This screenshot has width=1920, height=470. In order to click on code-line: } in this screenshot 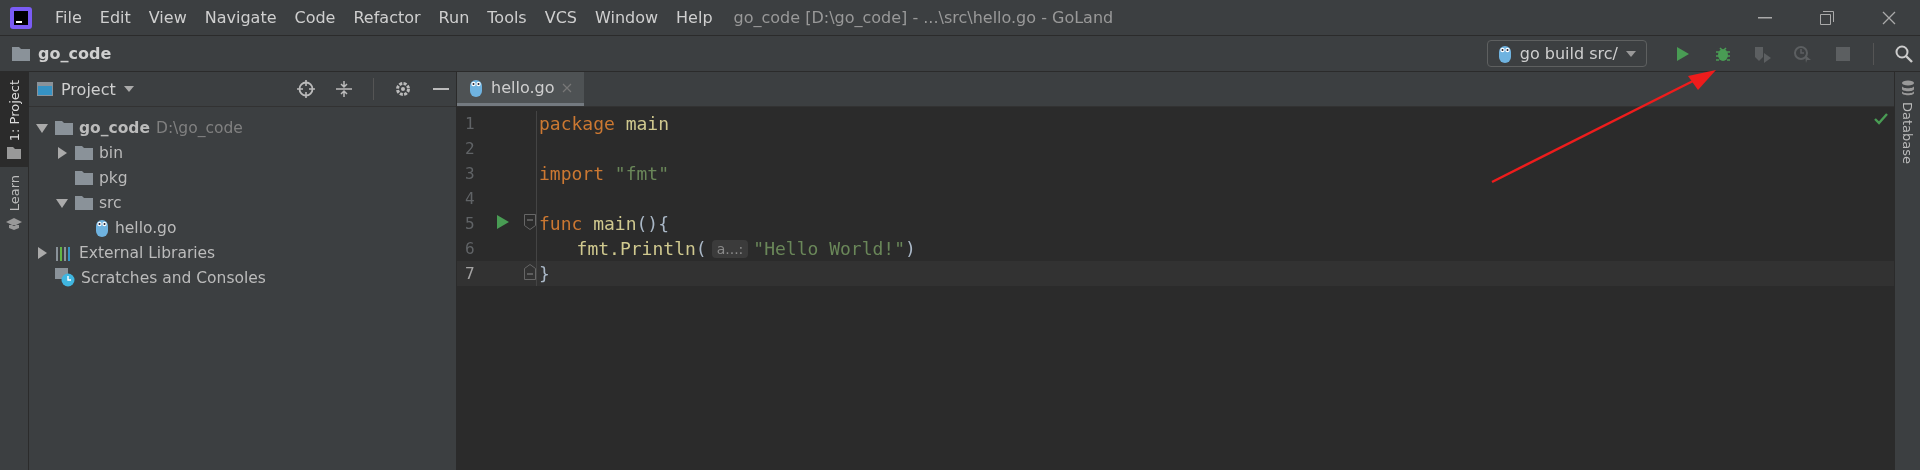, I will do `click(544, 273)`.